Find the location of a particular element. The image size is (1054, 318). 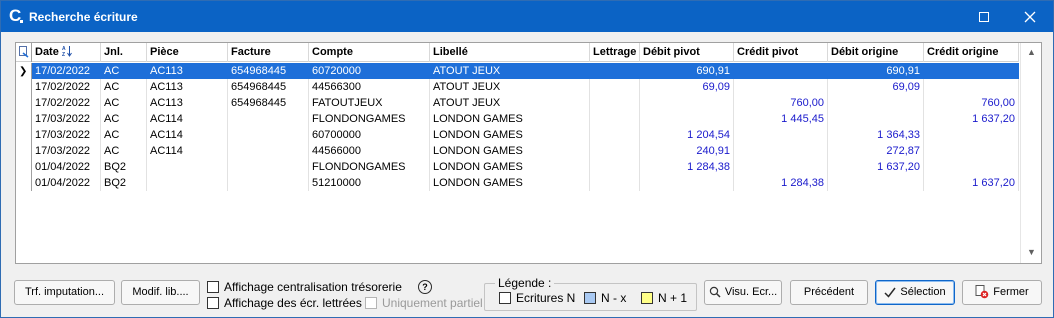

precedent-button: Précédent is located at coordinates (829, 292).